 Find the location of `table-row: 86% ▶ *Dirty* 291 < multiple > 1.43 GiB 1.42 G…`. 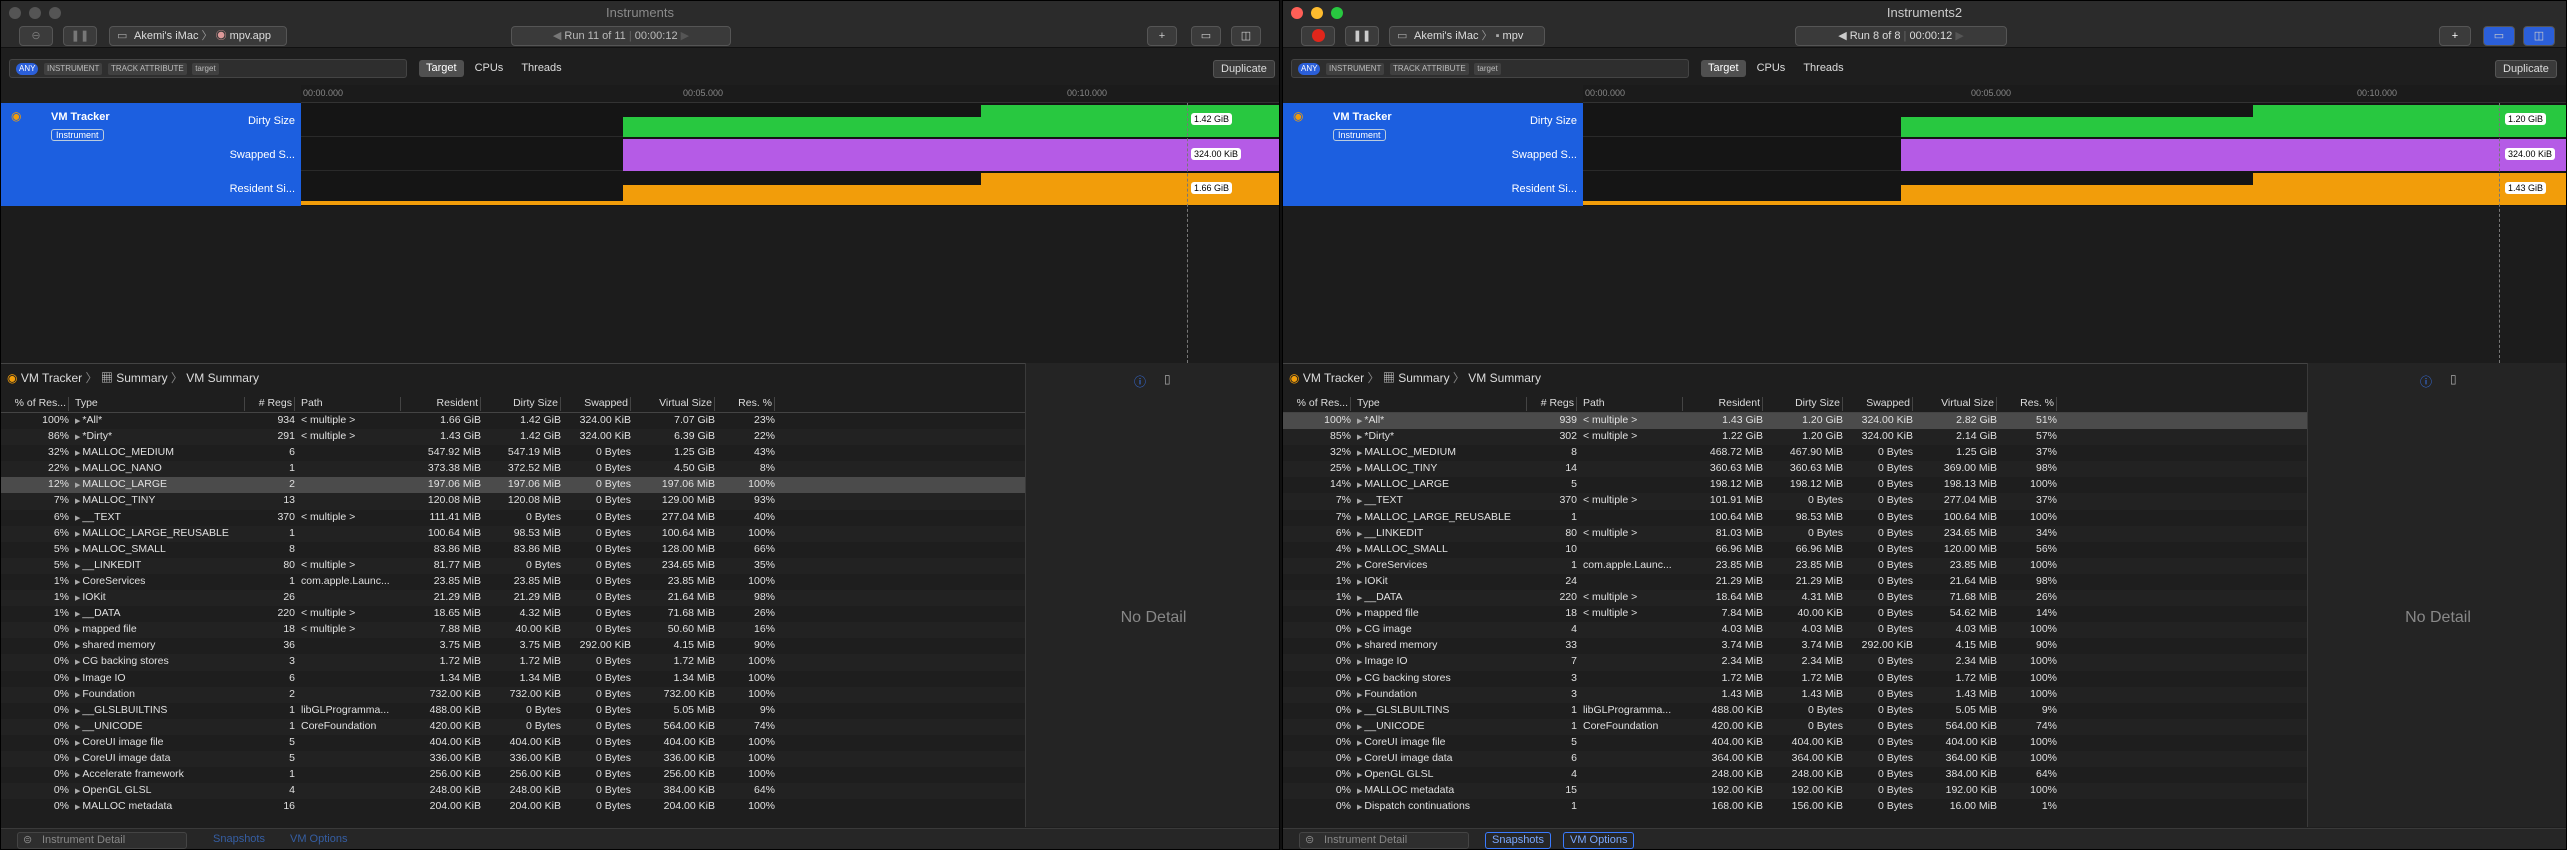

table-row: 86% ▶ *Dirty* 291 < multiple > 1.43 GiB 1.42 G… is located at coordinates (513, 437).